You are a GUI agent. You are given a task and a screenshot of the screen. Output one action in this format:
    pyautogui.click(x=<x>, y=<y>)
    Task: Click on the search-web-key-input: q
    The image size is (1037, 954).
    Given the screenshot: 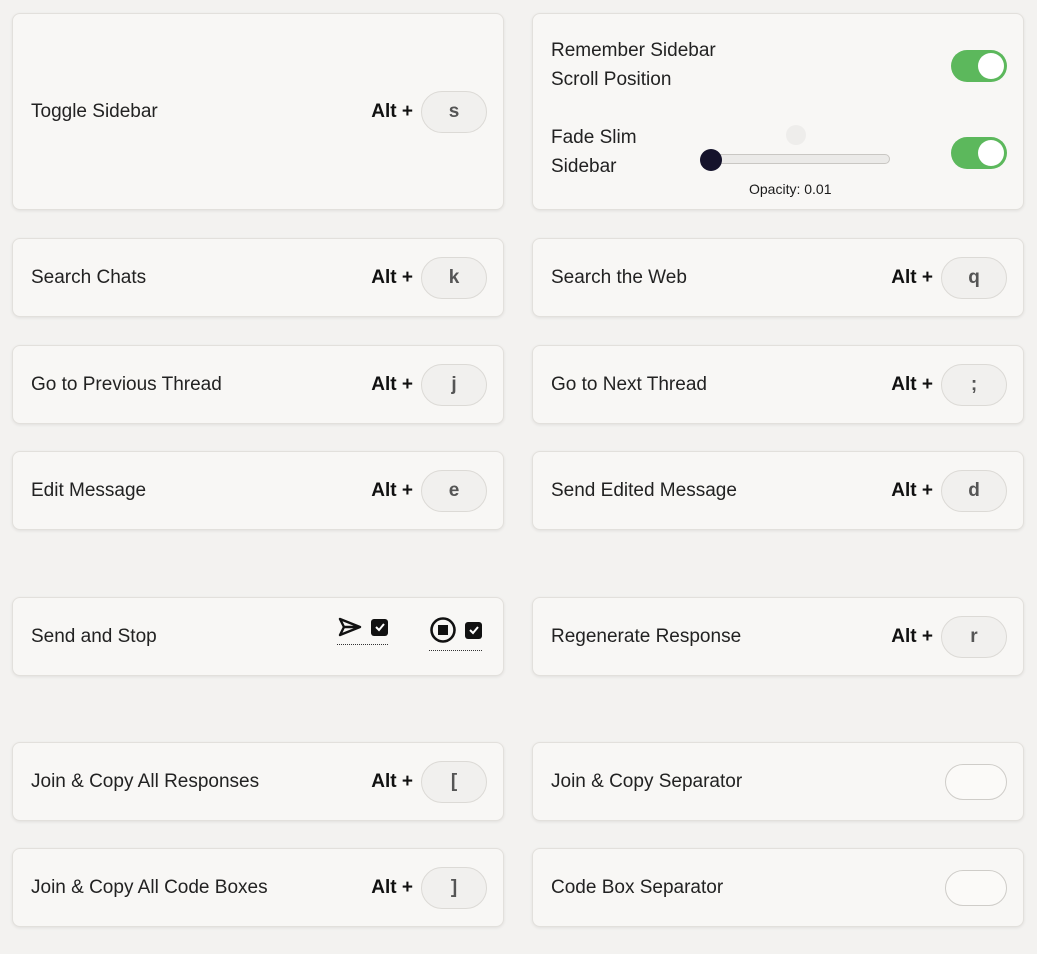 What is the action you would take?
    pyautogui.click(x=974, y=277)
    